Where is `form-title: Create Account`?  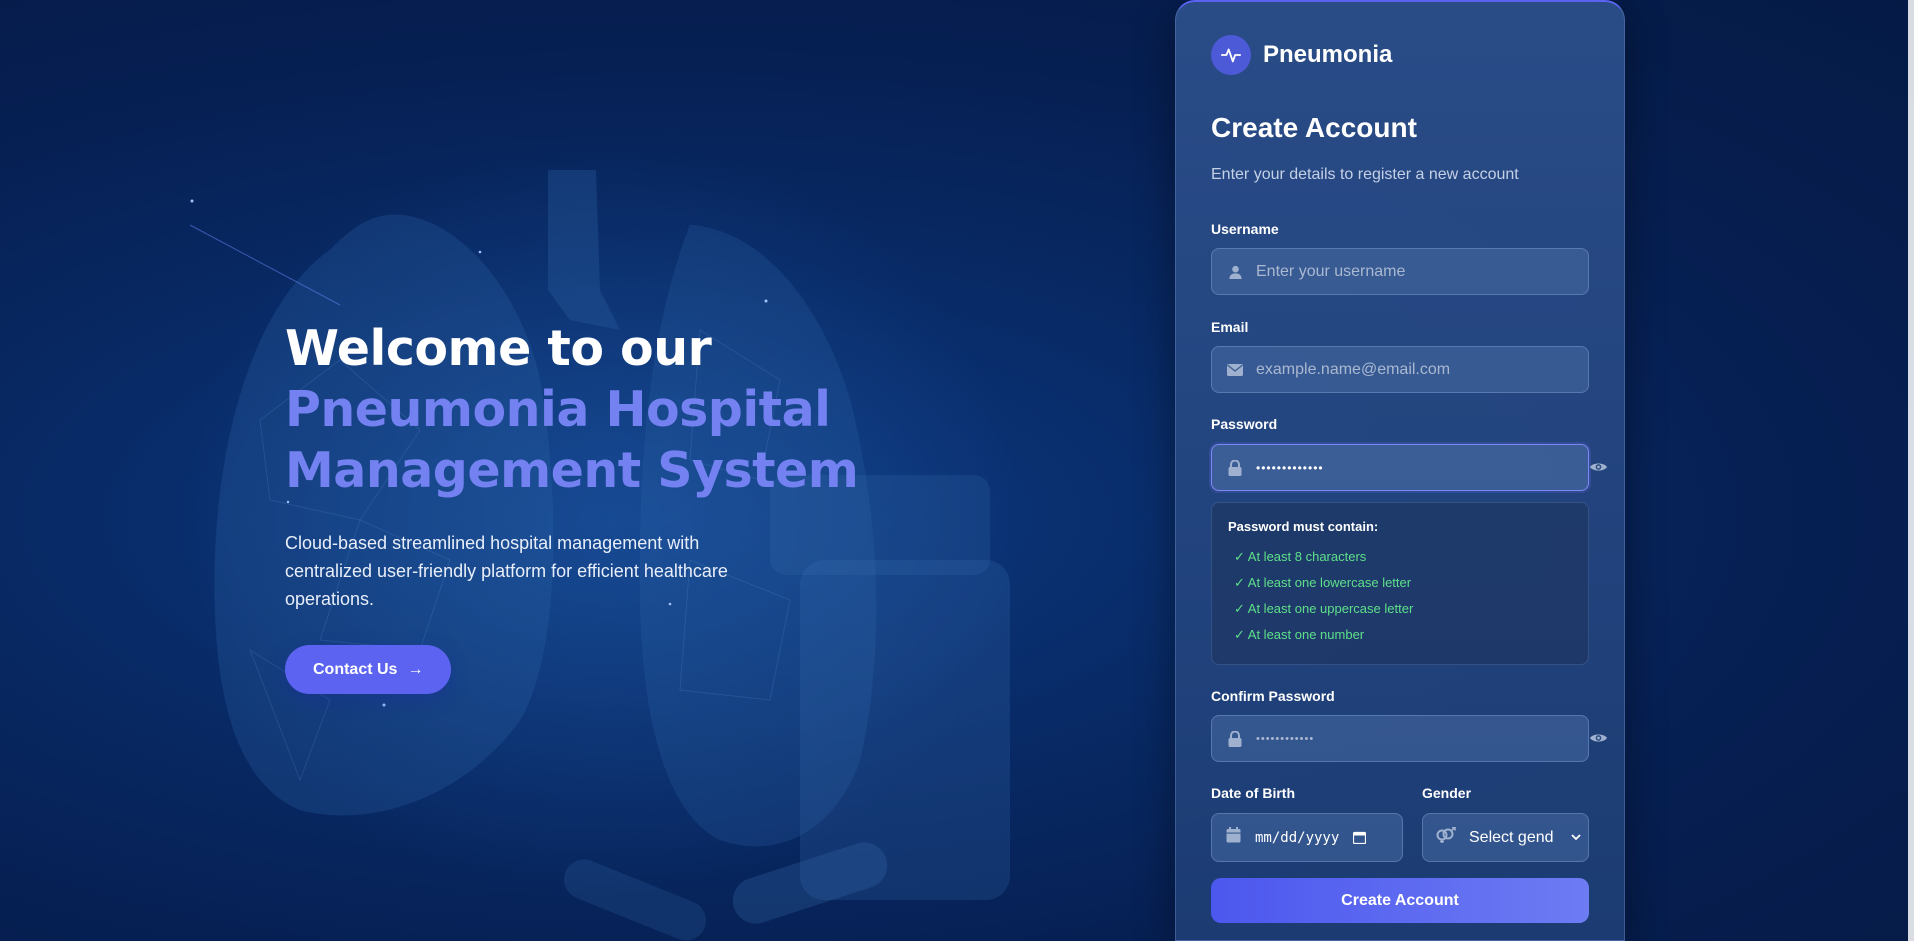 form-title: Create Account is located at coordinates (1314, 127).